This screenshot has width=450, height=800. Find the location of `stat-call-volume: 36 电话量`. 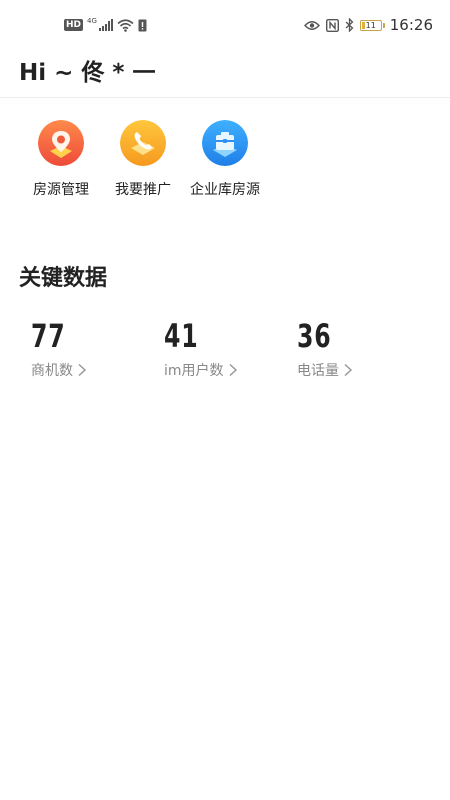

stat-call-volume: 36 电话量 is located at coordinates (363, 348).